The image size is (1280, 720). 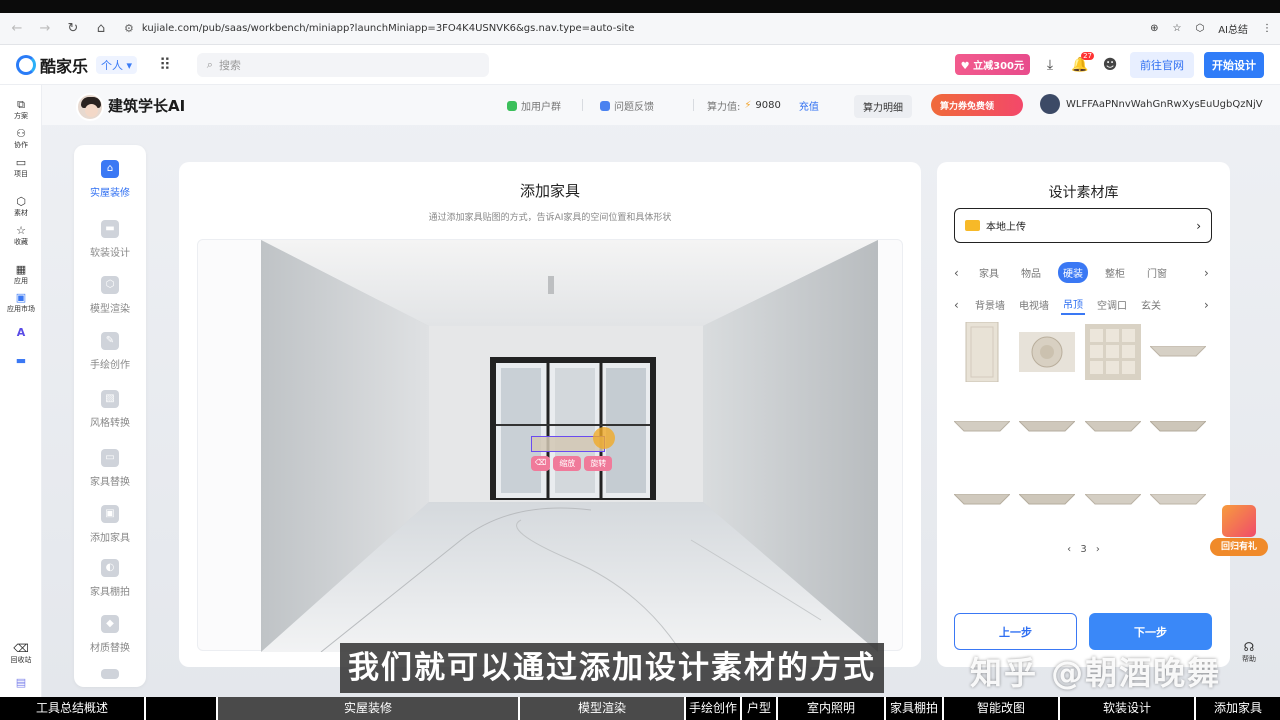 What do you see at coordinates (110, 524) in the screenshot?
I see `function-item-add-furniture: ▣ 添加家具` at bounding box center [110, 524].